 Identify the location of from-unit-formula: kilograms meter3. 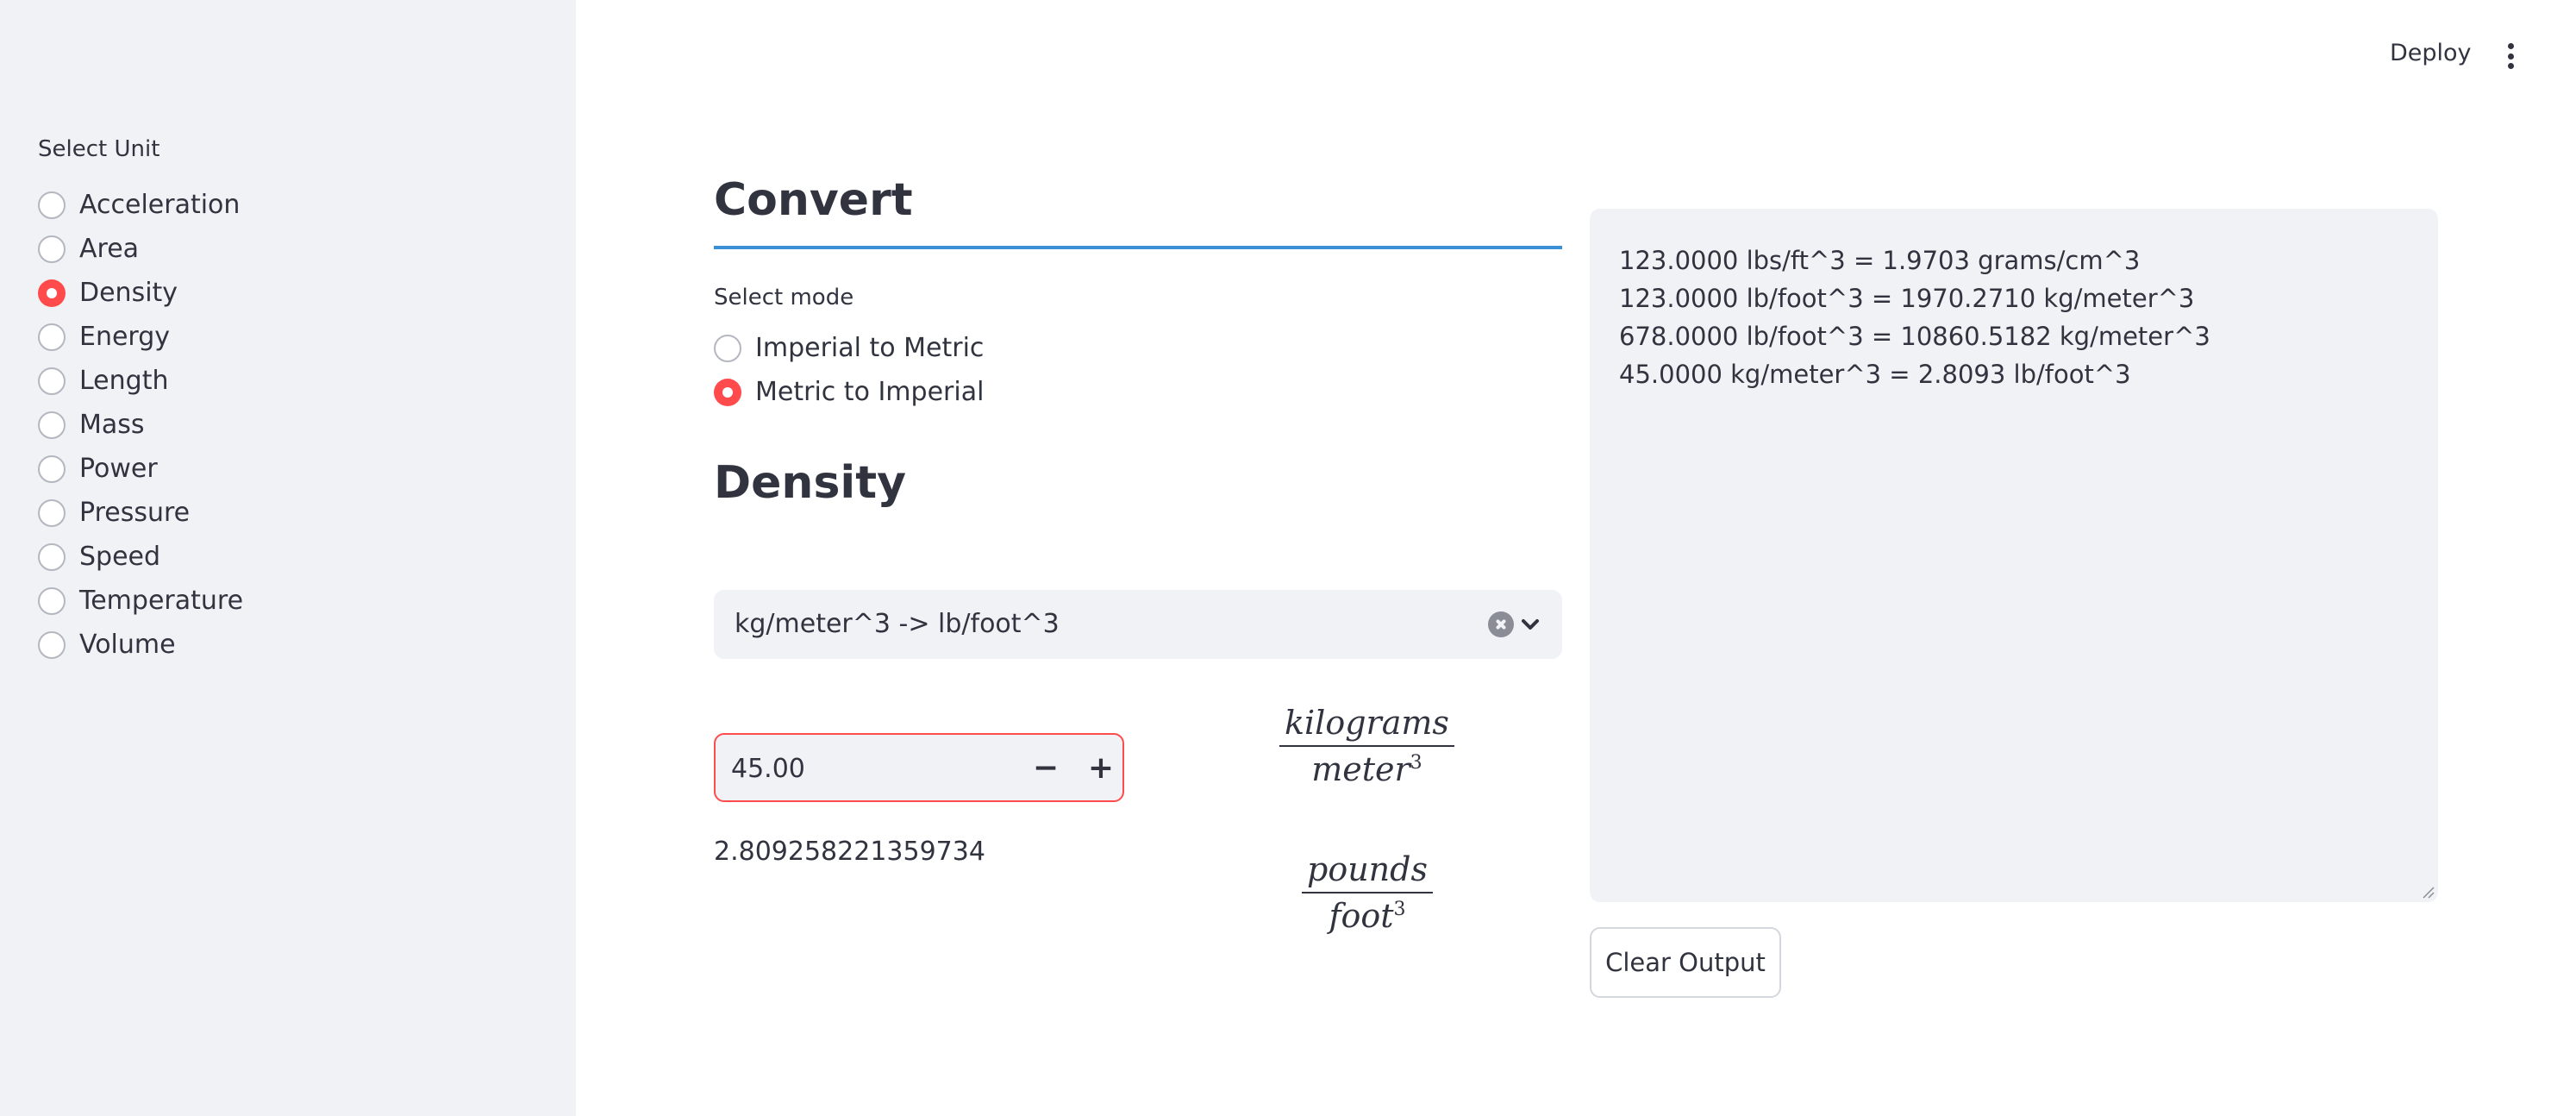
(1366, 746).